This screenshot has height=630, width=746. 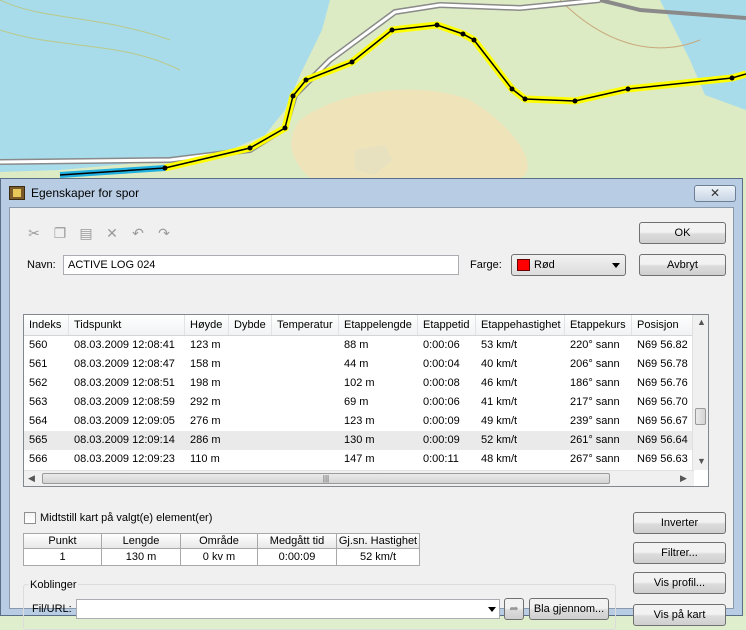 What do you see at coordinates (715, 193) in the screenshot?
I see `close-button: ✕` at bounding box center [715, 193].